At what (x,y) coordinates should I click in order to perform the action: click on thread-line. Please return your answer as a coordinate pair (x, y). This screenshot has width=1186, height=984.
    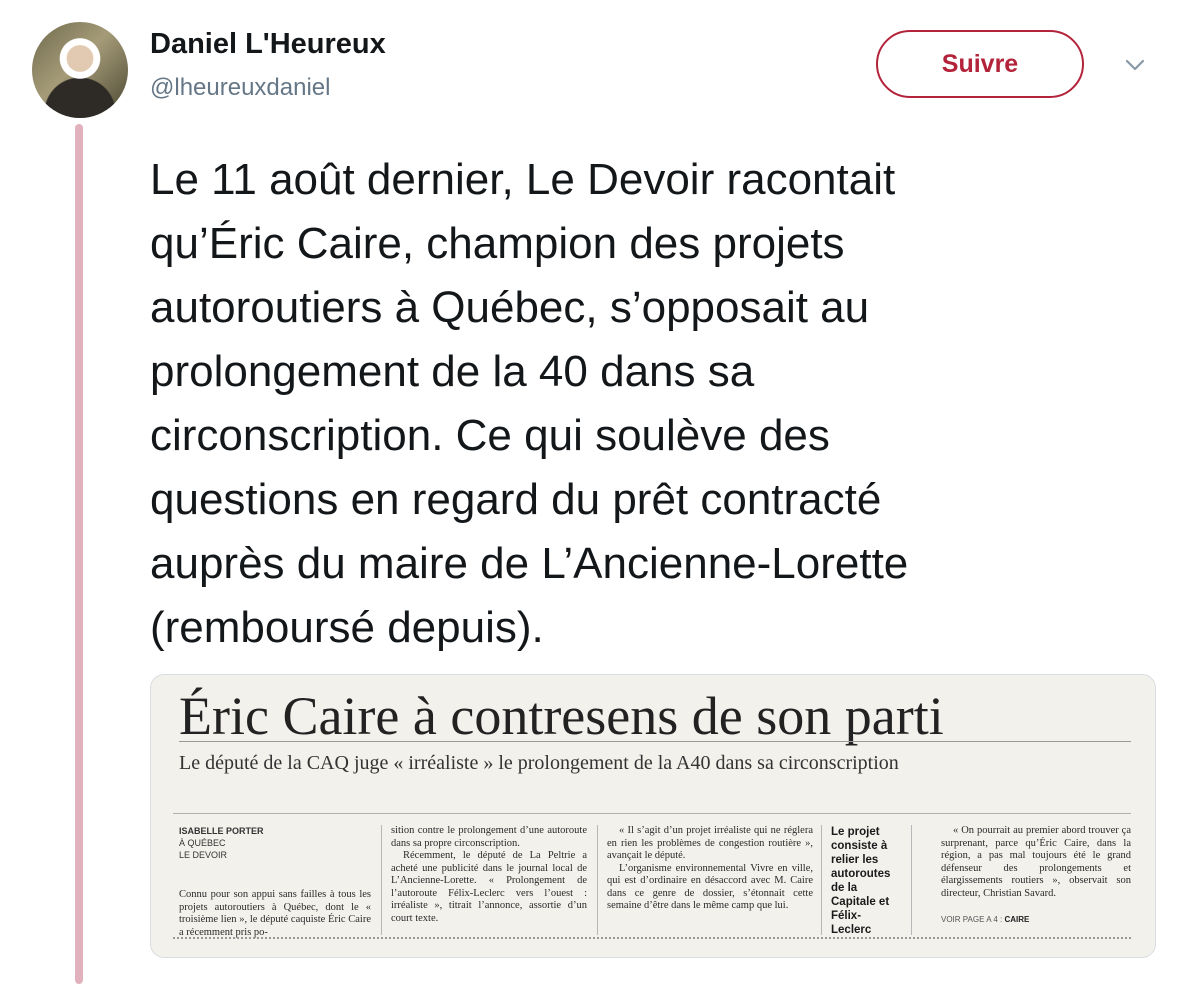
    Looking at the image, I should click on (79, 554).